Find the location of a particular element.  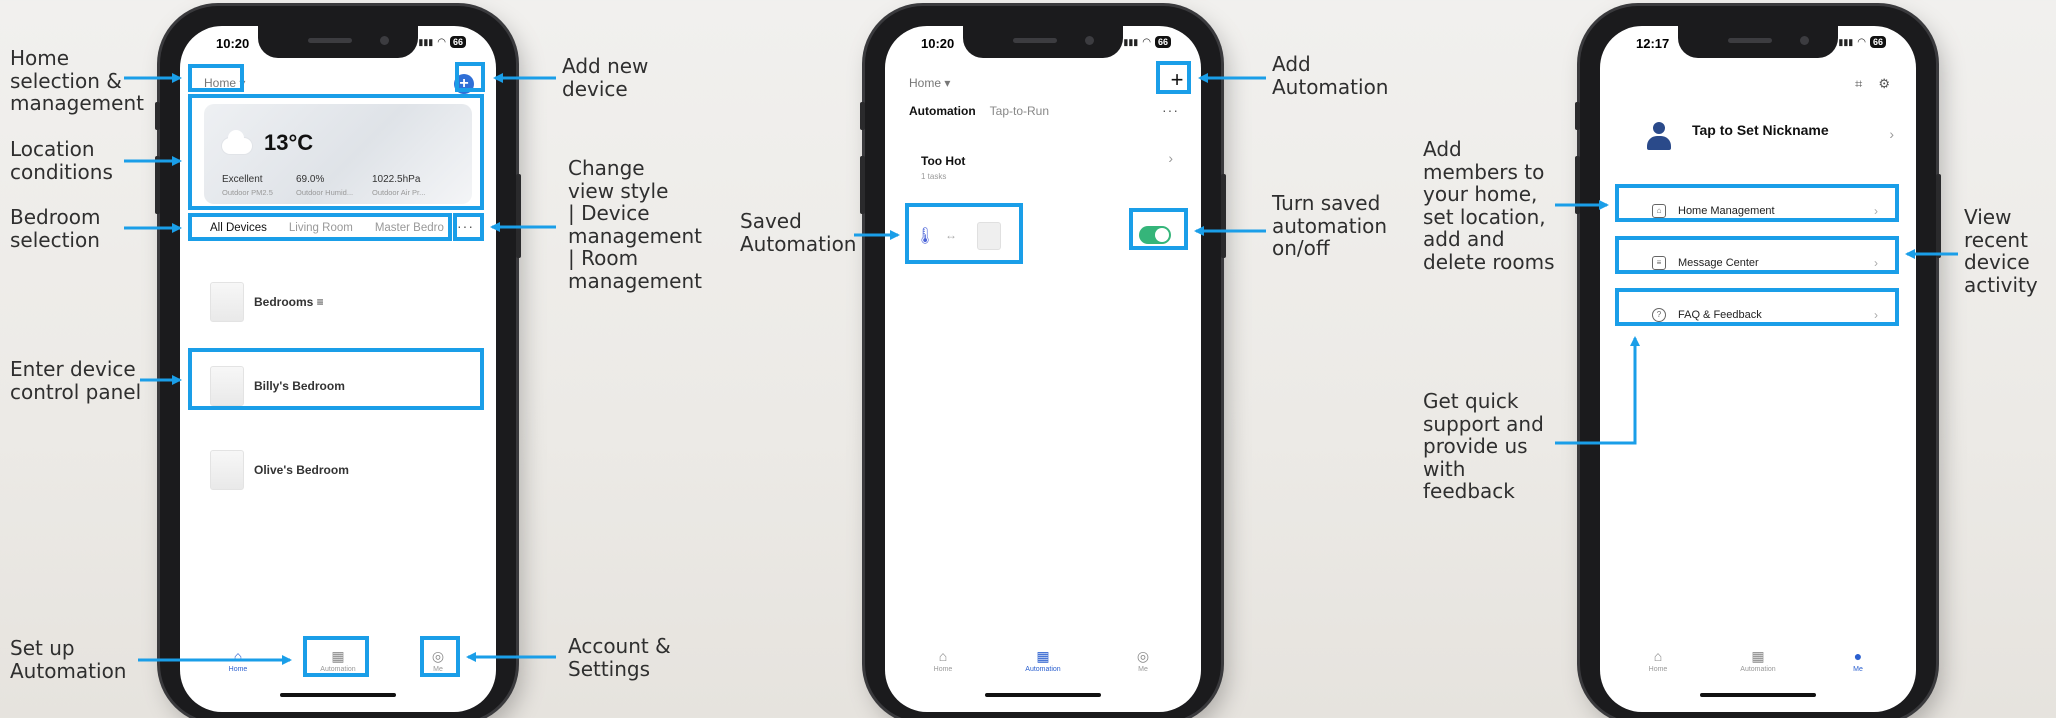

device-row-bedrooms: Bedrooms ≡ is located at coordinates (267, 302).